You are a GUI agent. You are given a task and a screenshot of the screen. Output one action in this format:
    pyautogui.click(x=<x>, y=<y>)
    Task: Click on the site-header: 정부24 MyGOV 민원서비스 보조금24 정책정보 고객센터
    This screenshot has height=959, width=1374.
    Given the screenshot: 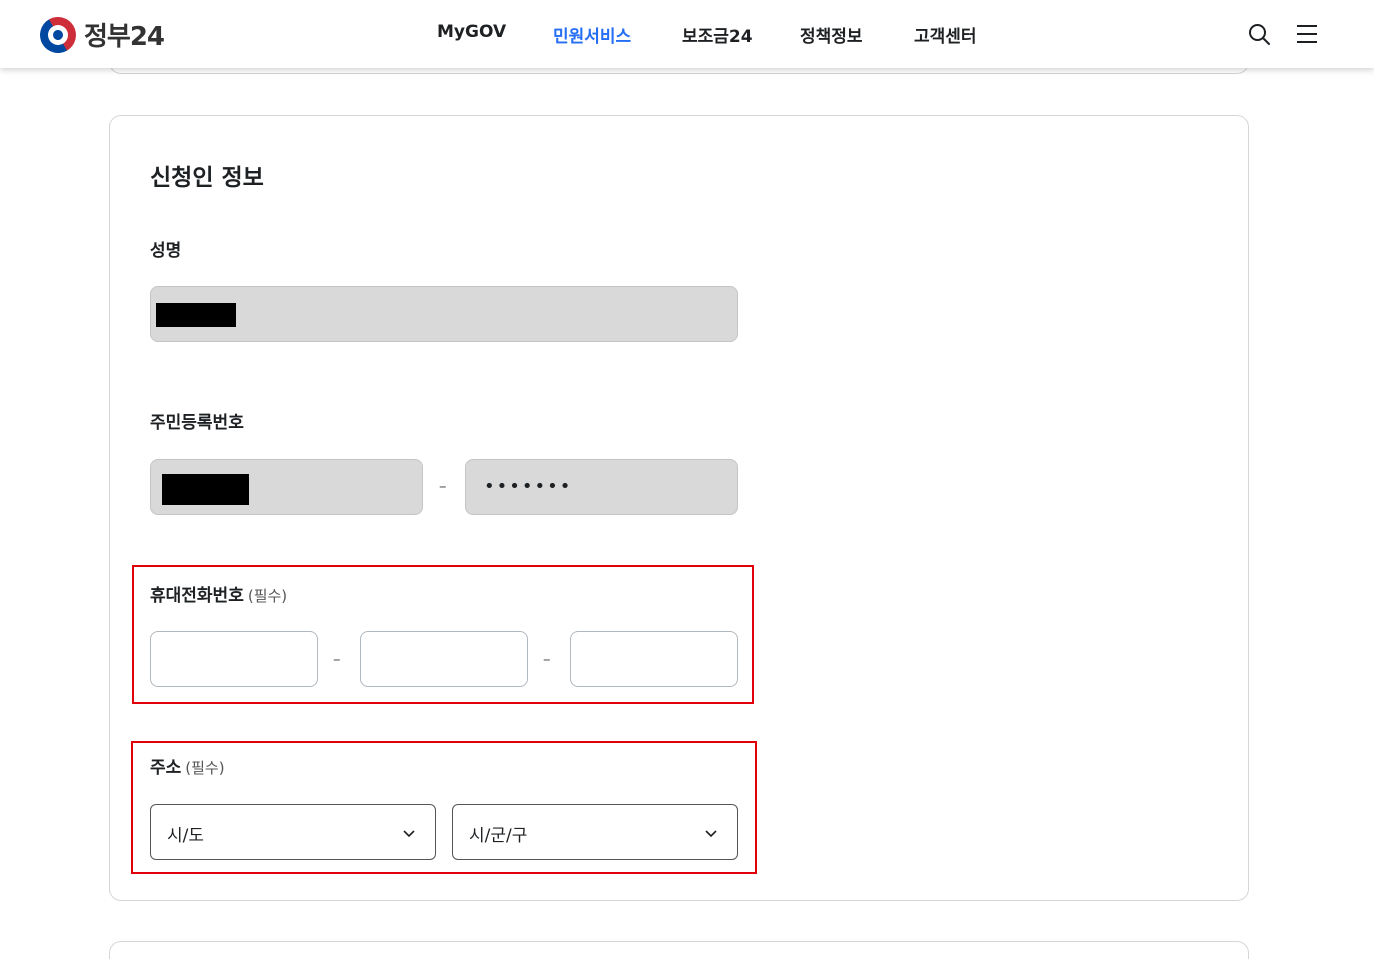 What is the action you would take?
    pyautogui.click(x=687, y=34)
    